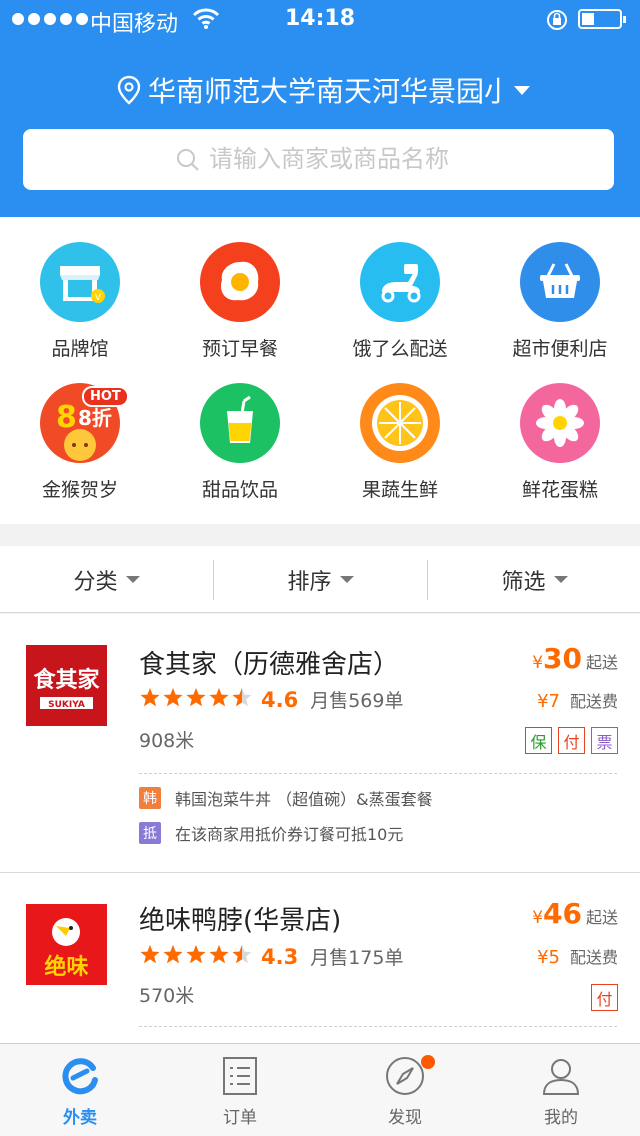 The width and height of the screenshot is (640, 1136). I want to click on shop-name: 食其家（历德雅舍店）, so click(269, 665).